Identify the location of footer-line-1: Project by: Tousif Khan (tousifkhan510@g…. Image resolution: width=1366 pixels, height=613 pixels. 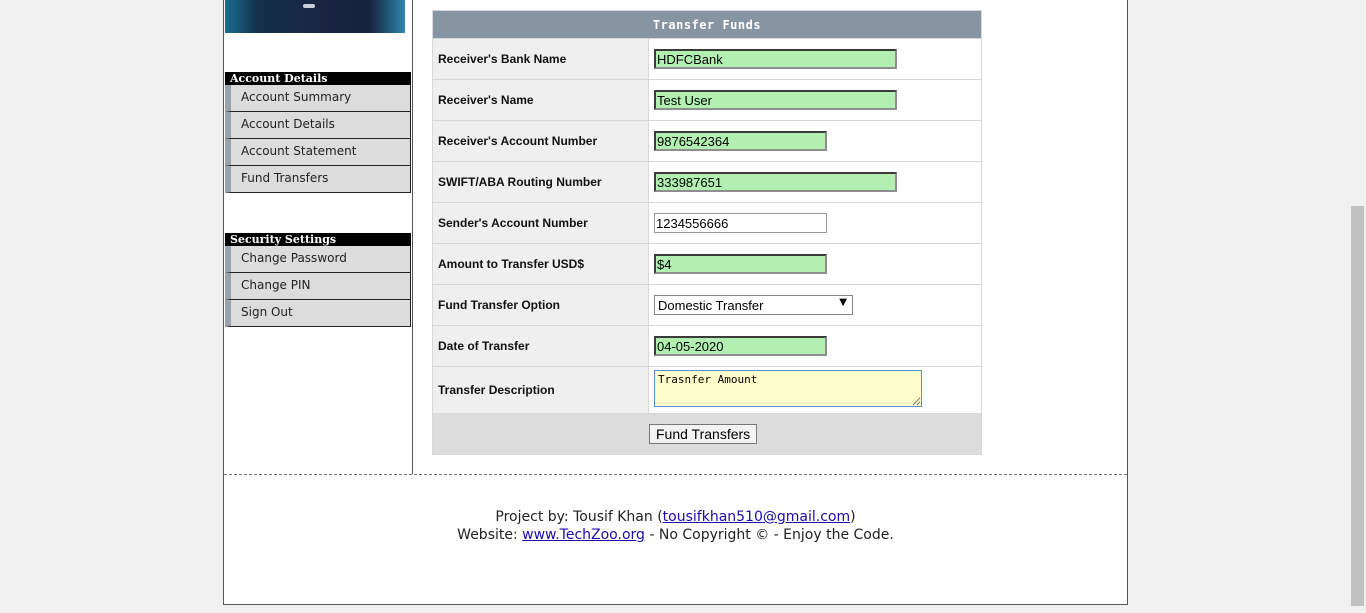
(675, 517).